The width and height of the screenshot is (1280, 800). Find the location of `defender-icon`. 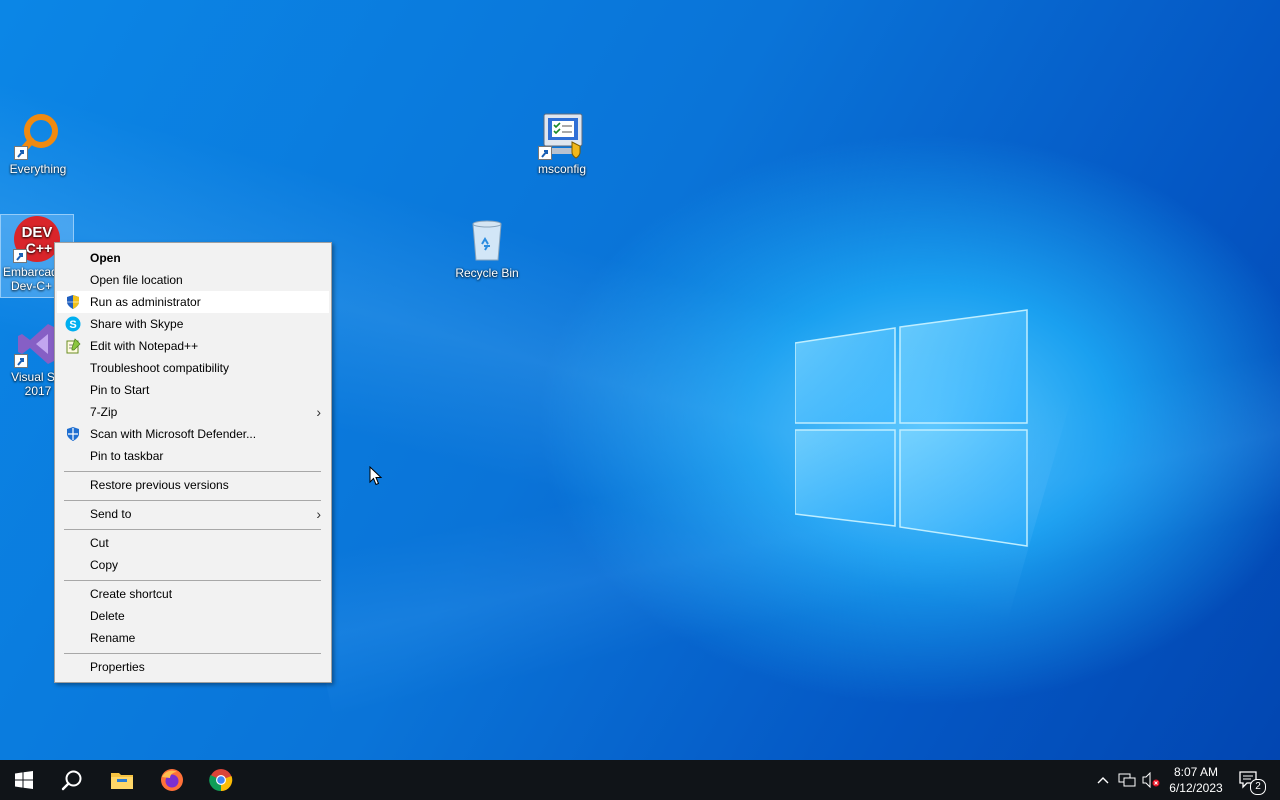

defender-icon is located at coordinates (73, 434).